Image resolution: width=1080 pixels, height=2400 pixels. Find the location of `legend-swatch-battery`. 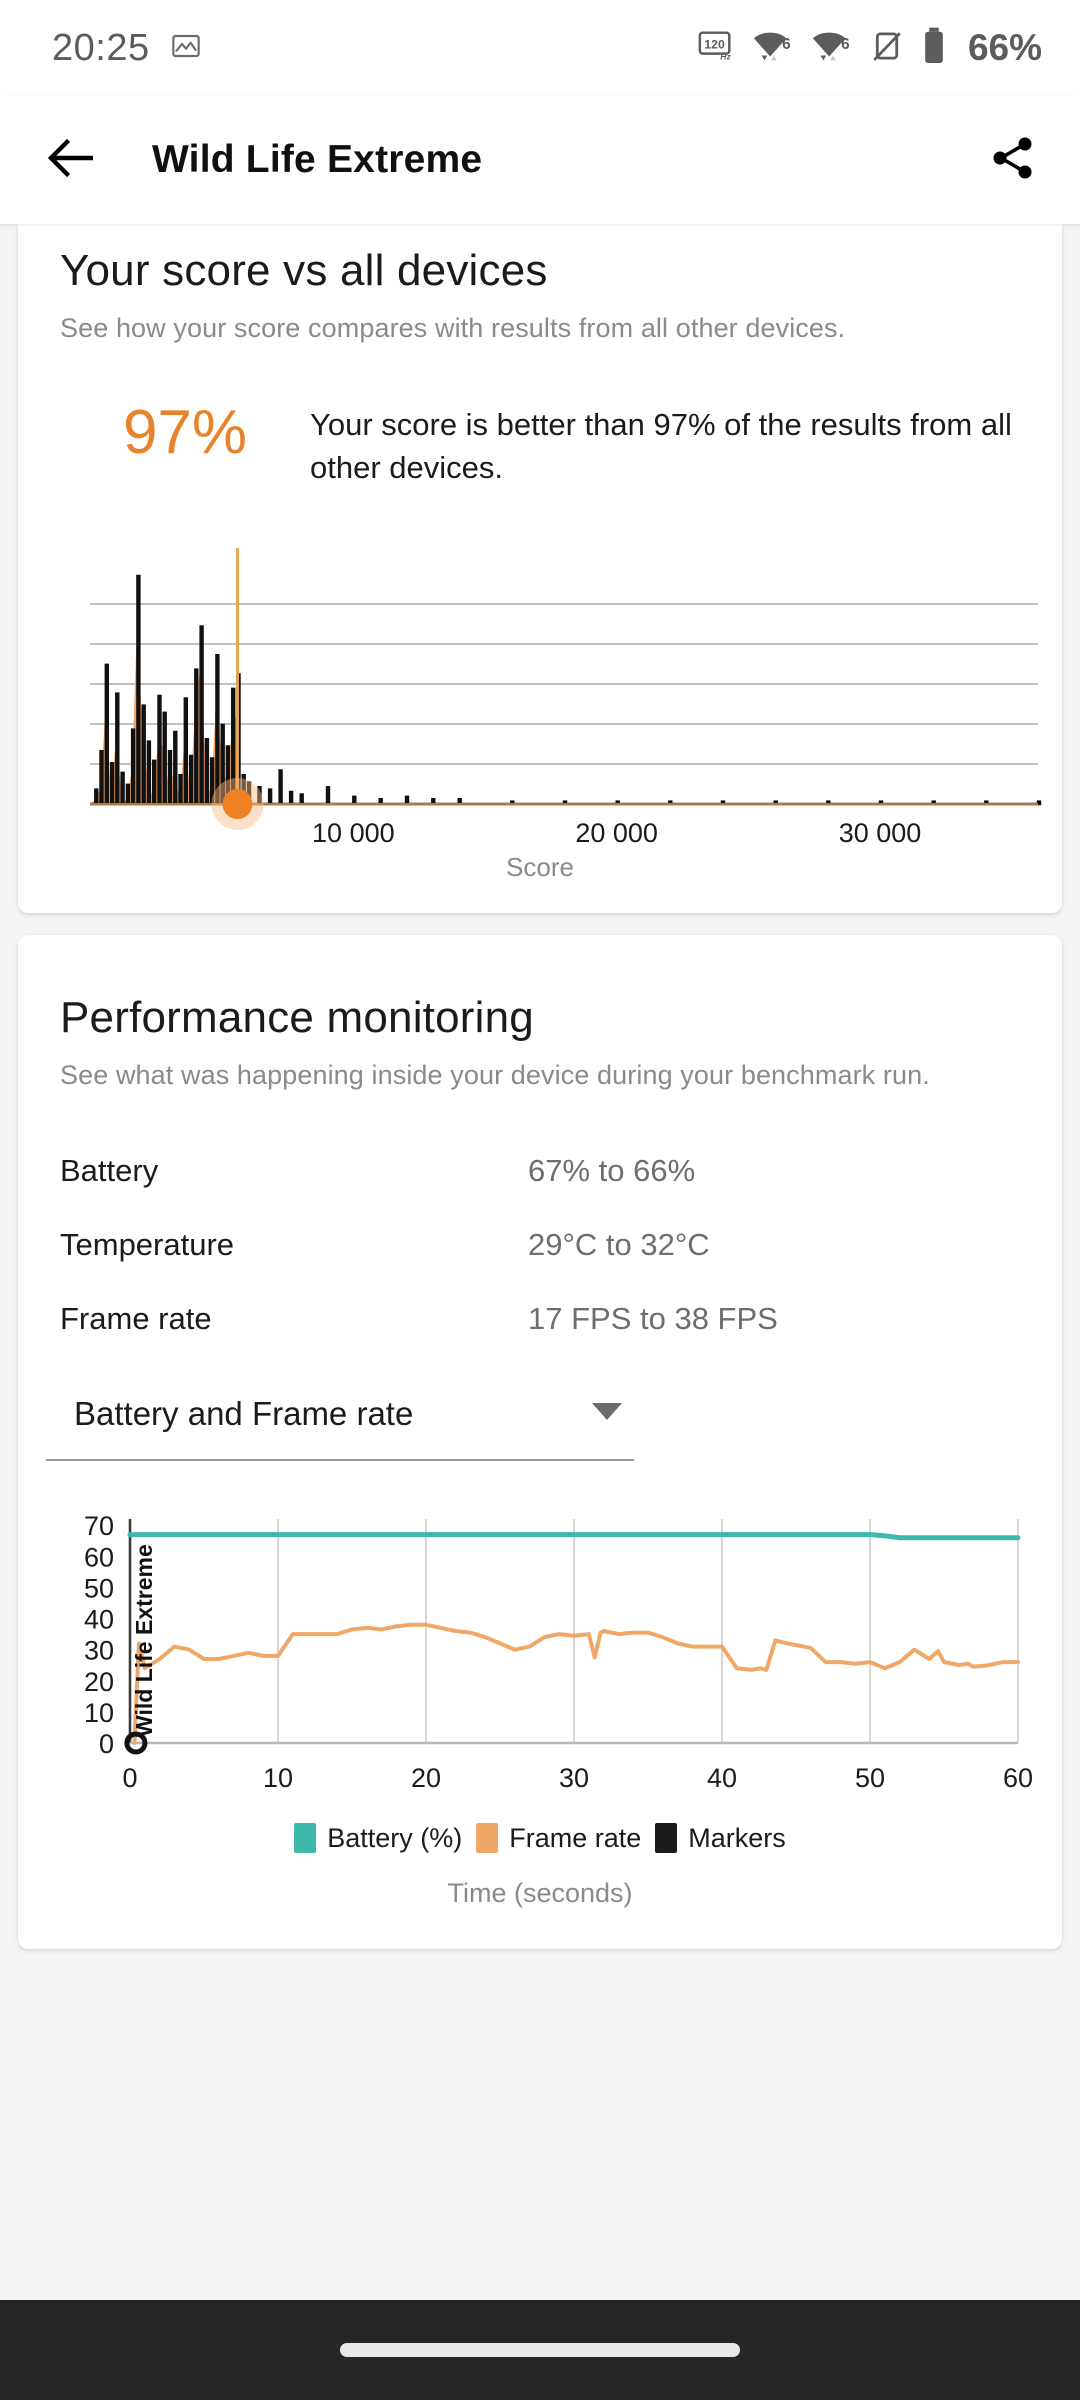

legend-swatch-battery is located at coordinates (305, 1838).